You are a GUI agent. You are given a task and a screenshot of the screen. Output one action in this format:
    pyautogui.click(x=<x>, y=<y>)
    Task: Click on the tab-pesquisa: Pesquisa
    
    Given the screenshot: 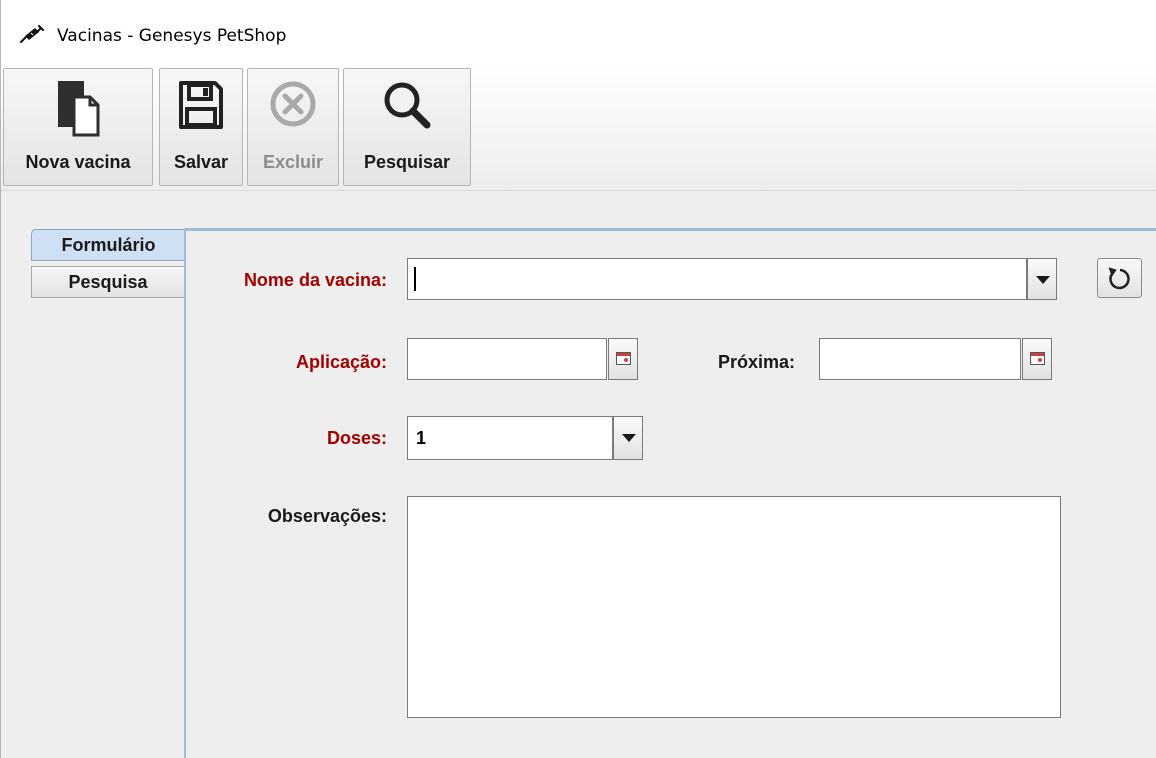 What is the action you would take?
    pyautogui.click(x=108, y=282)
    